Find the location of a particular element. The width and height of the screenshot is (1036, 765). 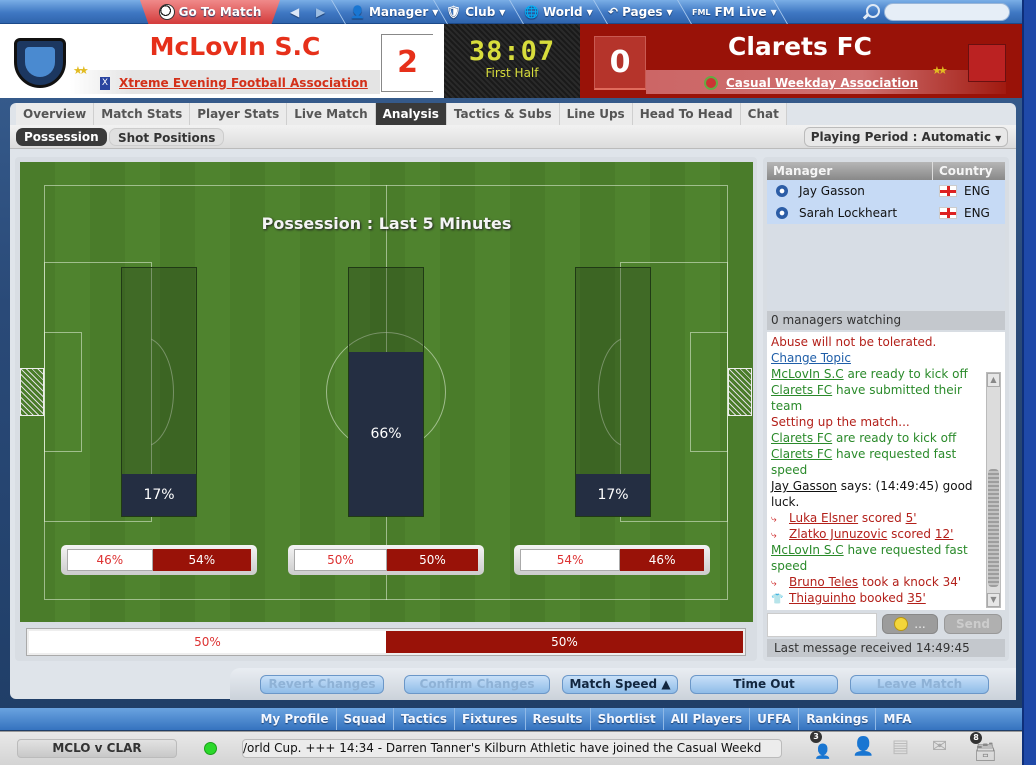

tab-tactics-subs: Tactics & Subs is located at coordinates (503, 114).